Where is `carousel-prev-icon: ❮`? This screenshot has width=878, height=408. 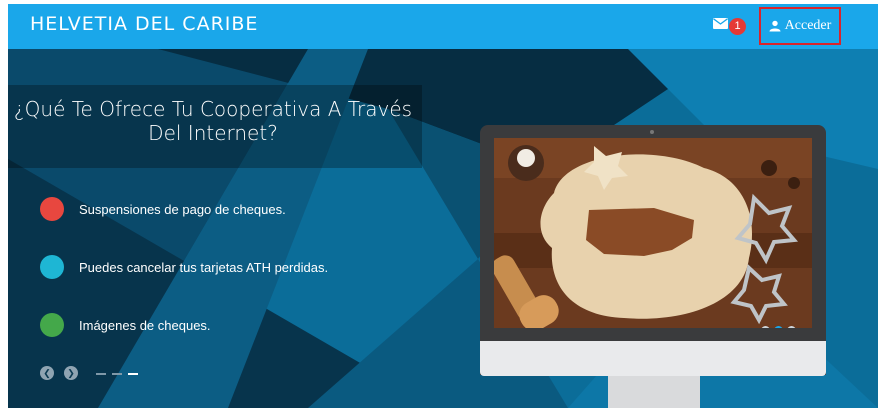 carousel-prev-icon: ❮ is located at coordinates (47, 373).